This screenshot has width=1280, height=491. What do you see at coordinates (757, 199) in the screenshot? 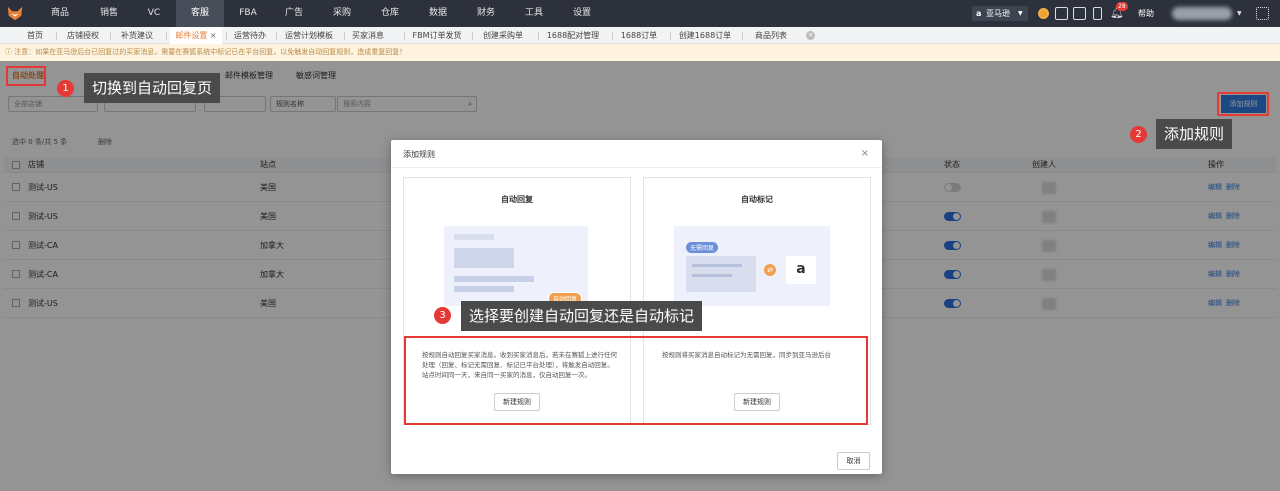
I see `auto-mark-title: 自动标记` at bounding box center [757, 199].